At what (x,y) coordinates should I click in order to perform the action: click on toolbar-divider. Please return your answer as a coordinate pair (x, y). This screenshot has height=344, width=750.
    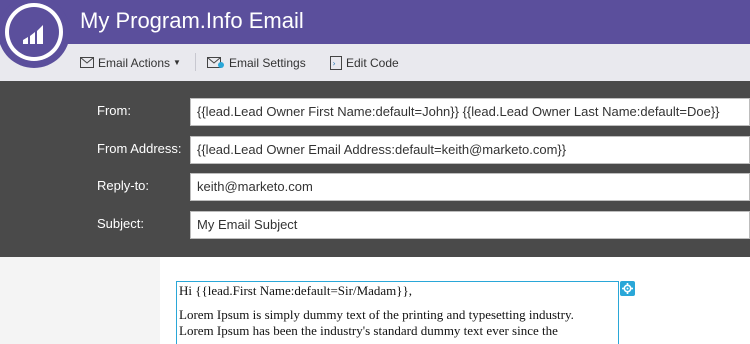
    Looking at the image, I should click on (195, 62).